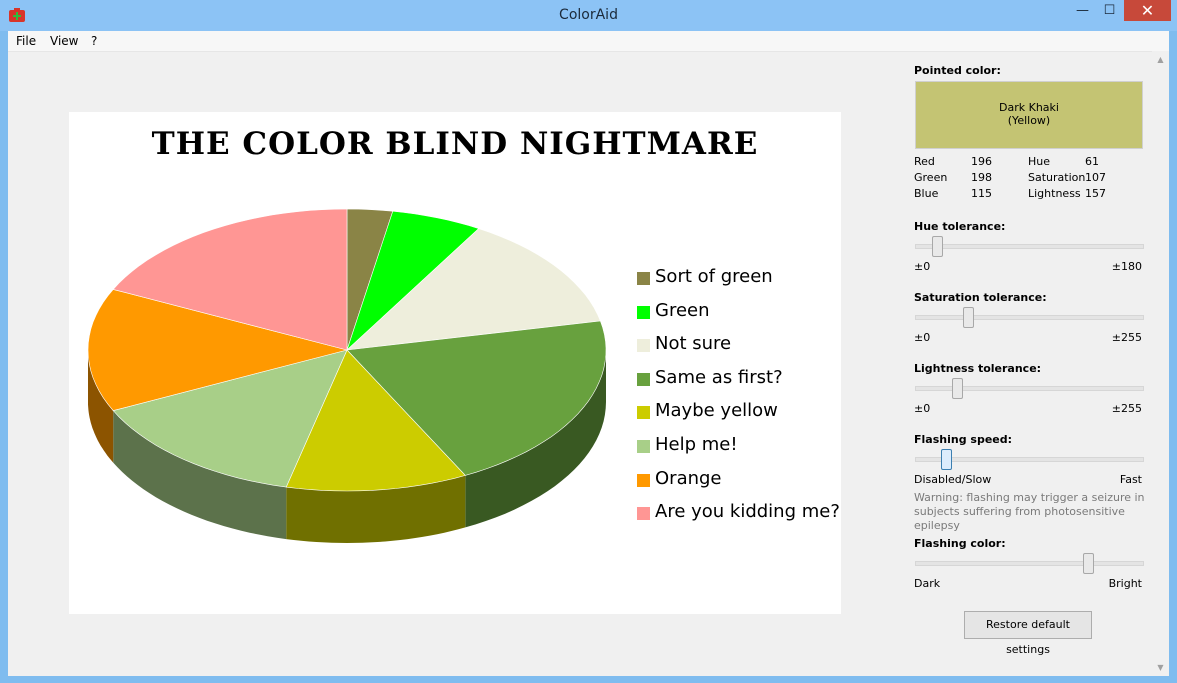 This screenshot has height=683, width=1177. What do you see at coordinates (26, 41) in the screenshot?
I see `menu-file: File` at bounding box center [26, 41].